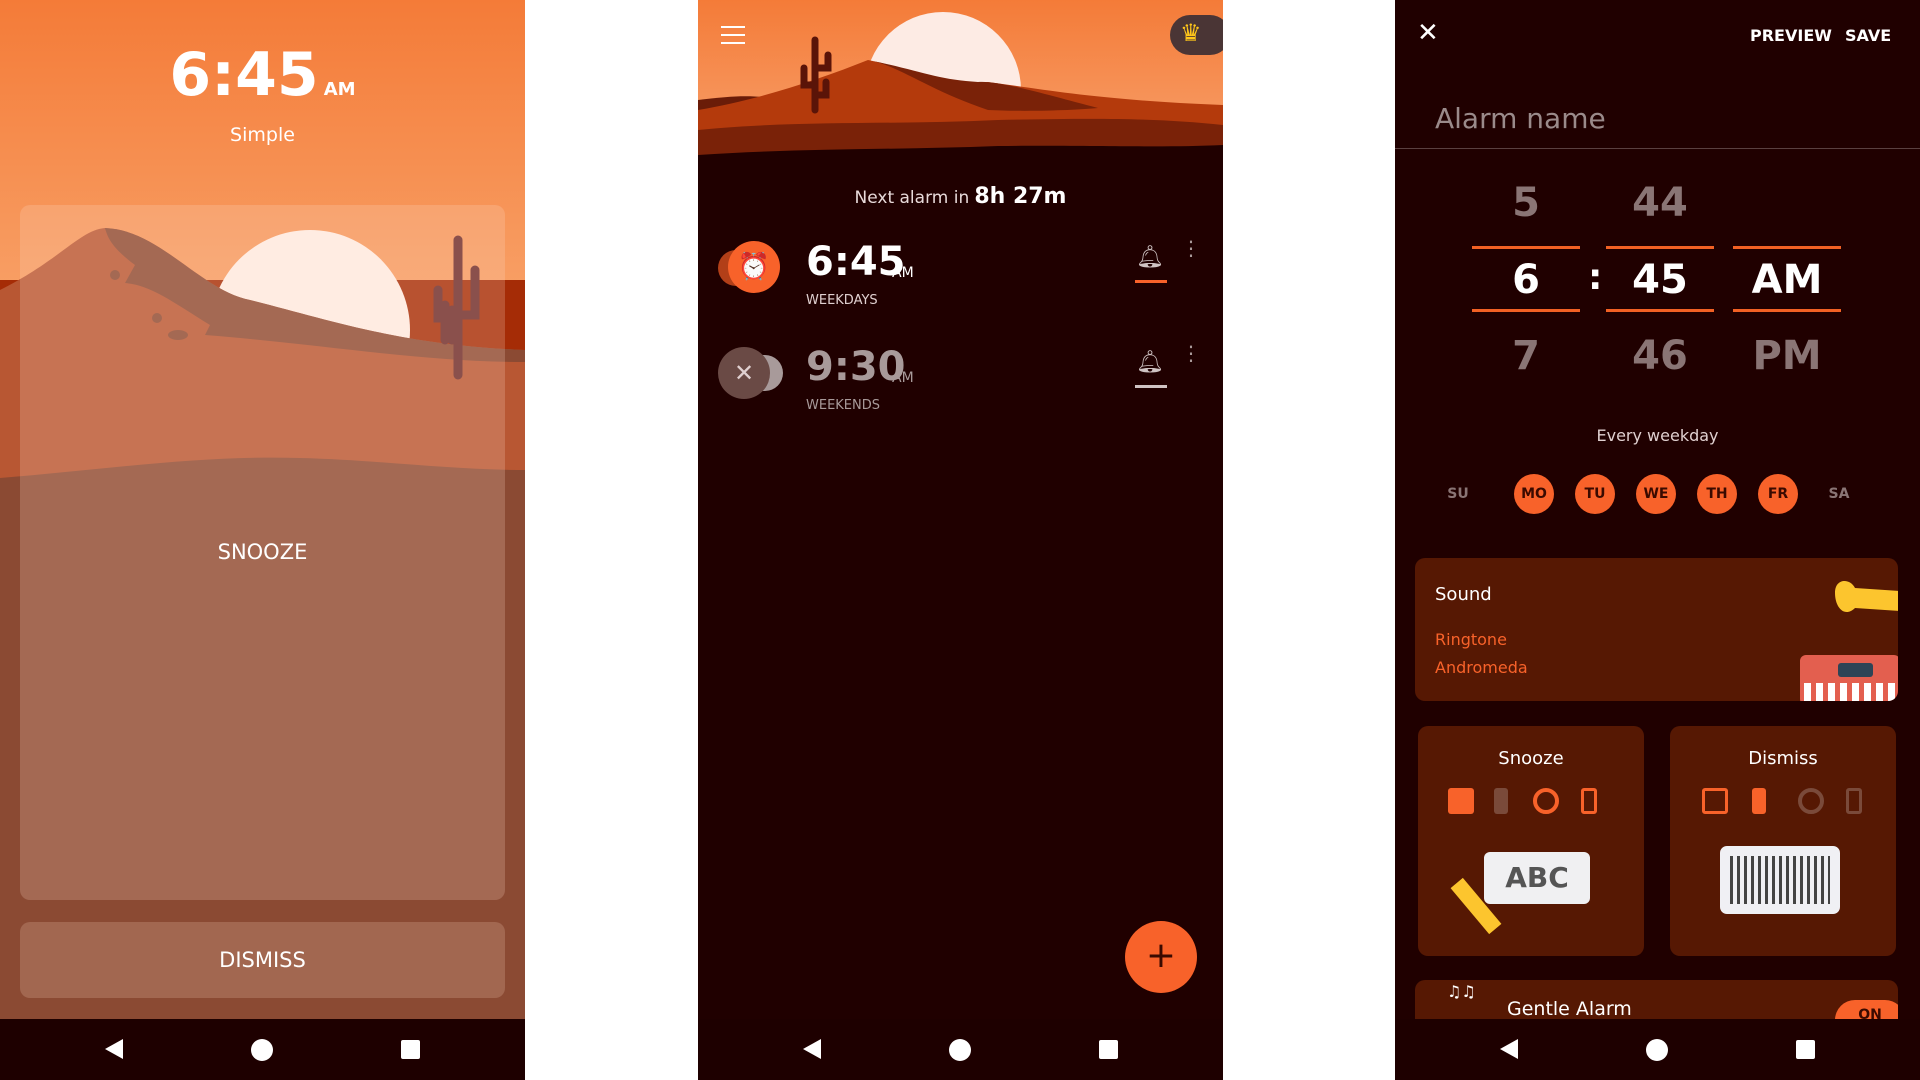  I want to click on next-alarm-info: Next alarm in 8h 27m, so click(960, 196).